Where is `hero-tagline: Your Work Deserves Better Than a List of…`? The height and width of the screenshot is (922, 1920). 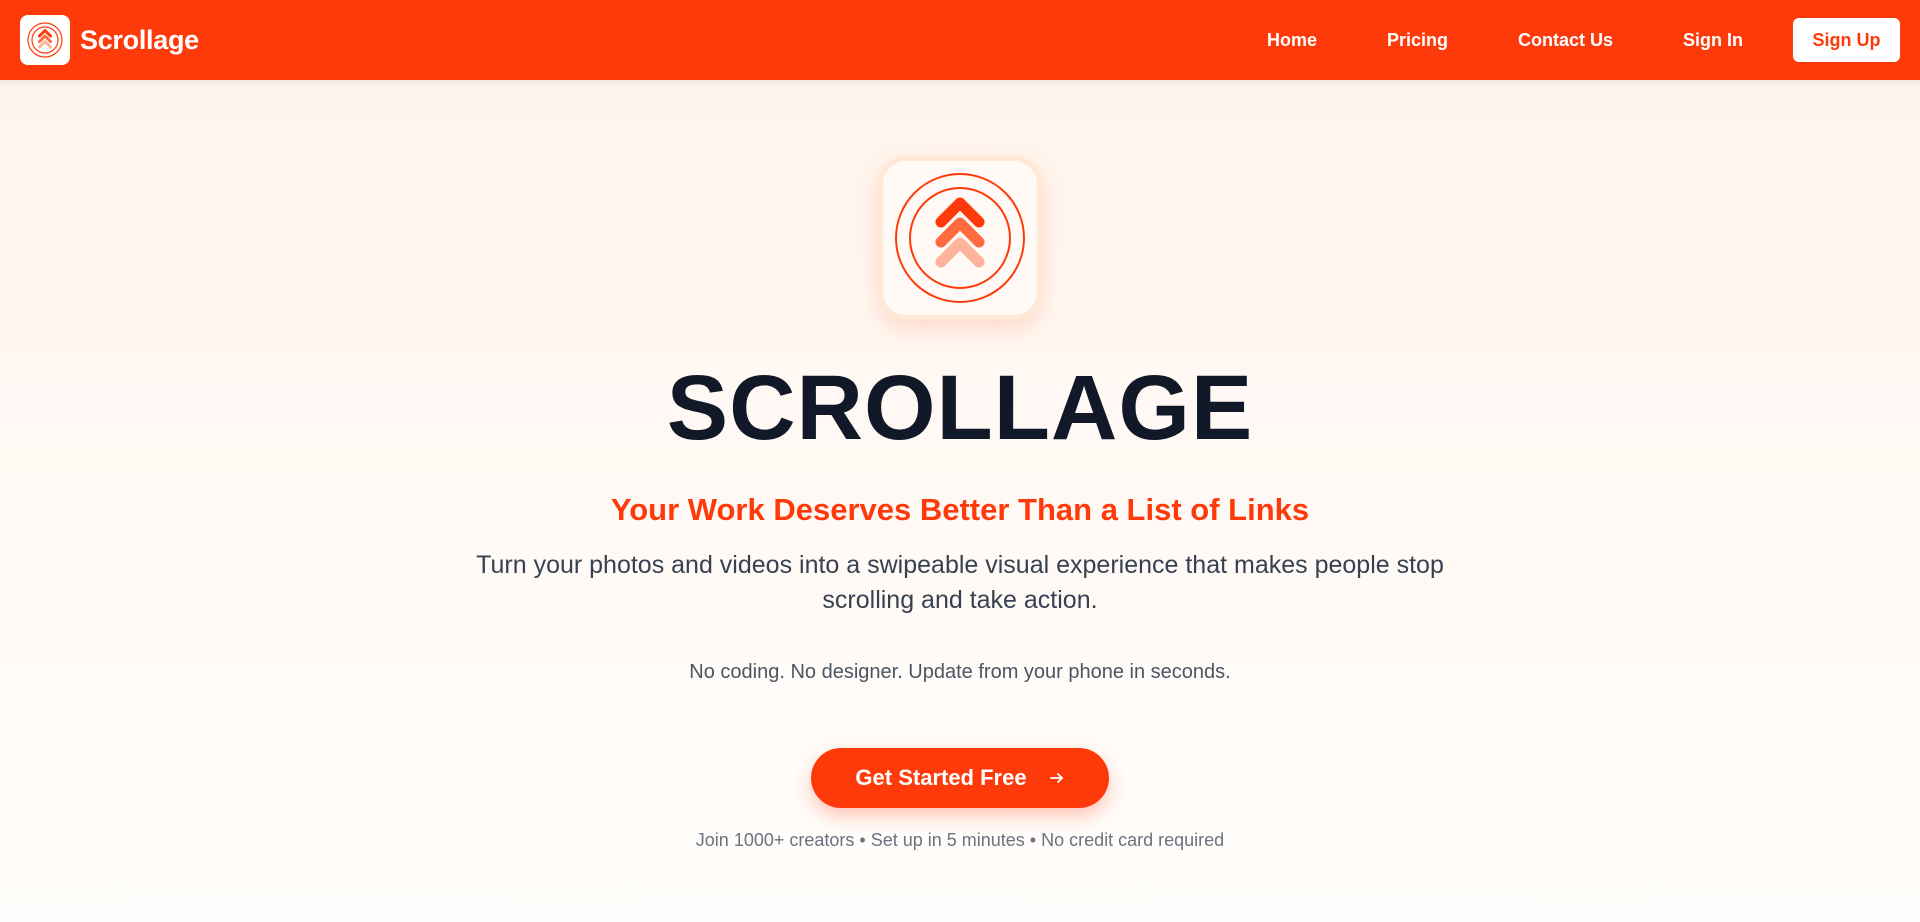 hero-tagline: Your Work Deserves Better Than a List of… is located at coordinates (960, 509).